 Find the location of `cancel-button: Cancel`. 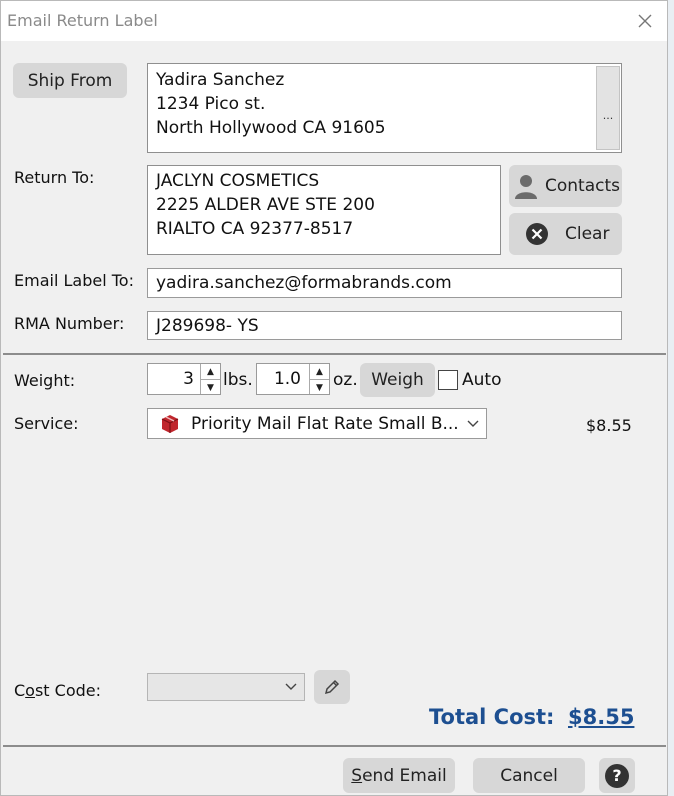

cancel-button: Cancel is located at coordinates (529, 775).